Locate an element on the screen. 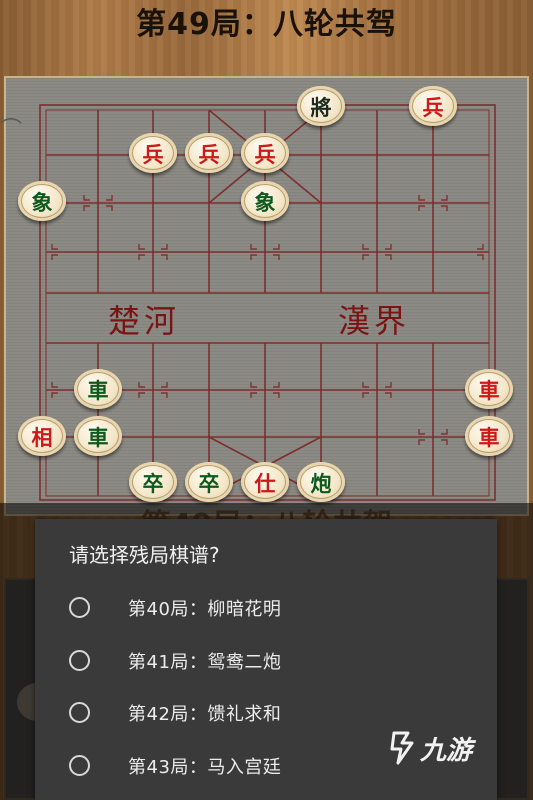 The width and height of the screenshot is (533, 800). option-row: 第41局：鸳鸯二炮 is located at coordinates (266, 663).